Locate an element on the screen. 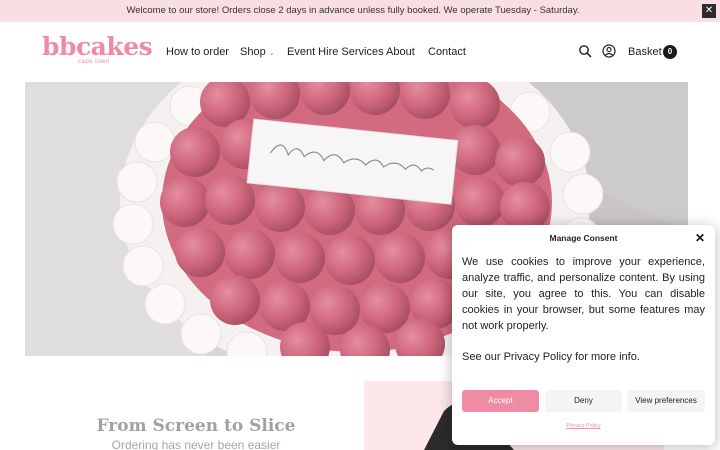 The height and width of the screenshot is (450, 720). account-icon is located at coordinates (609, 51).